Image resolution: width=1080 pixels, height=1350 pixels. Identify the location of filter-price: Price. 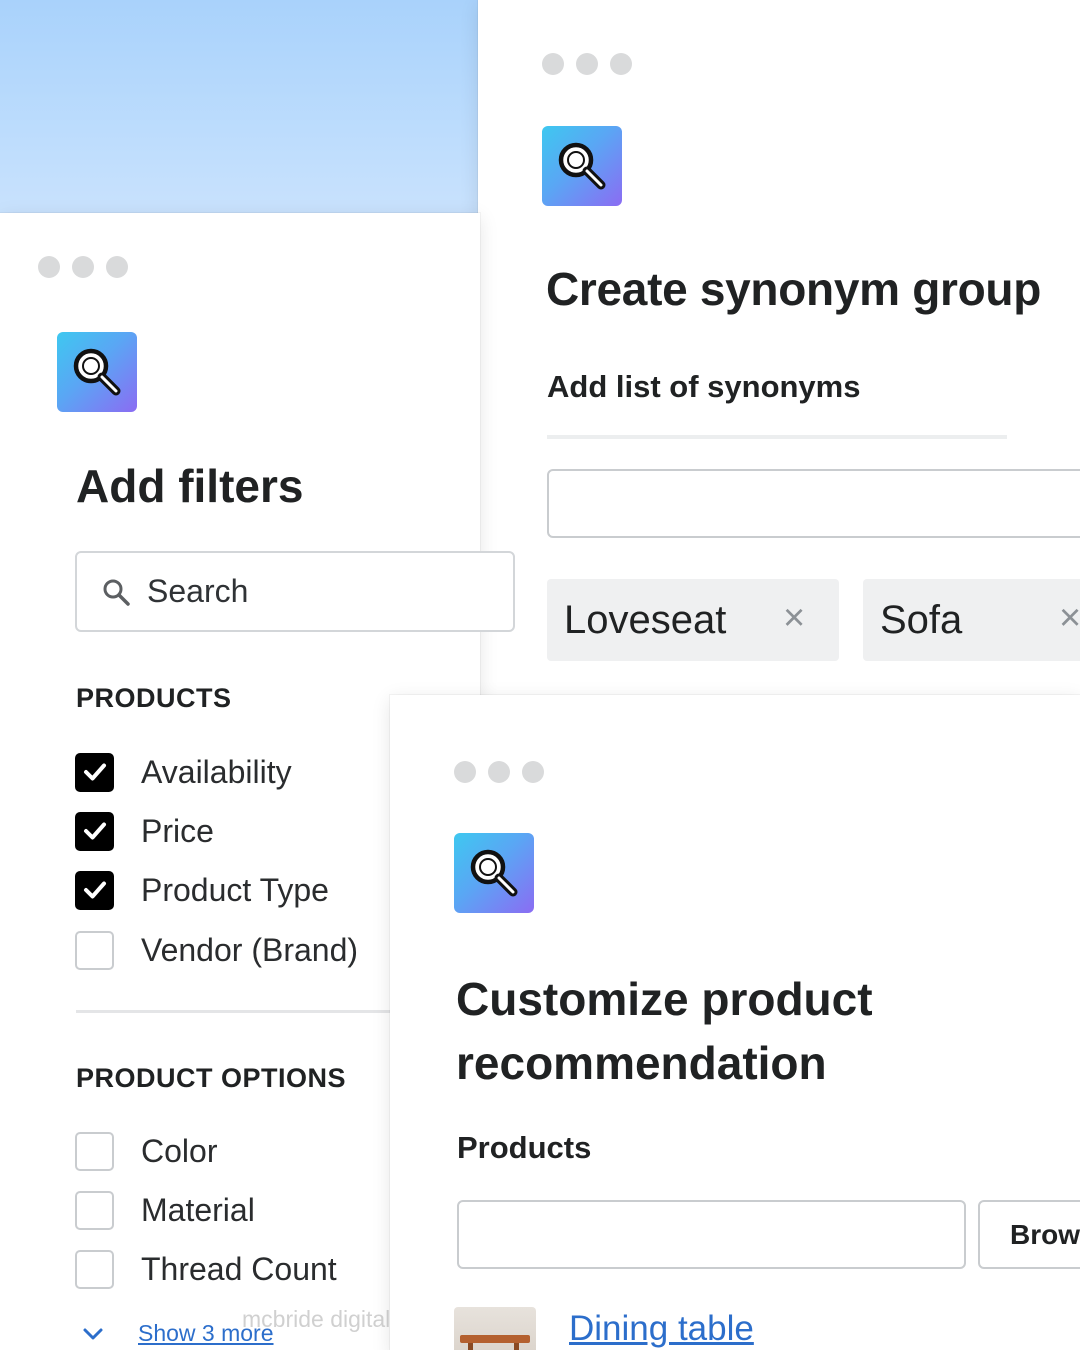
(144, 831).